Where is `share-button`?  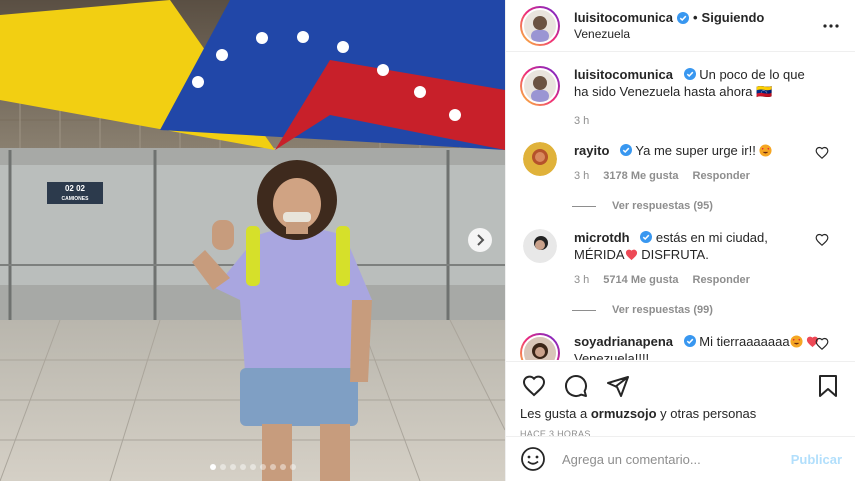
share-button is located at coordinates (618, 386).